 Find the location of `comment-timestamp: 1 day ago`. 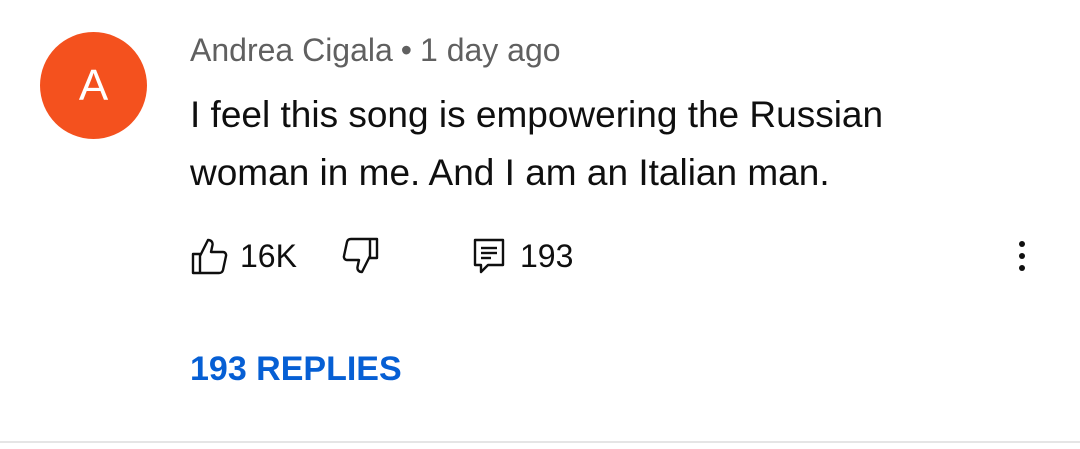

comment-timestamp: 1 day ago is located at coordinates (490, 50).